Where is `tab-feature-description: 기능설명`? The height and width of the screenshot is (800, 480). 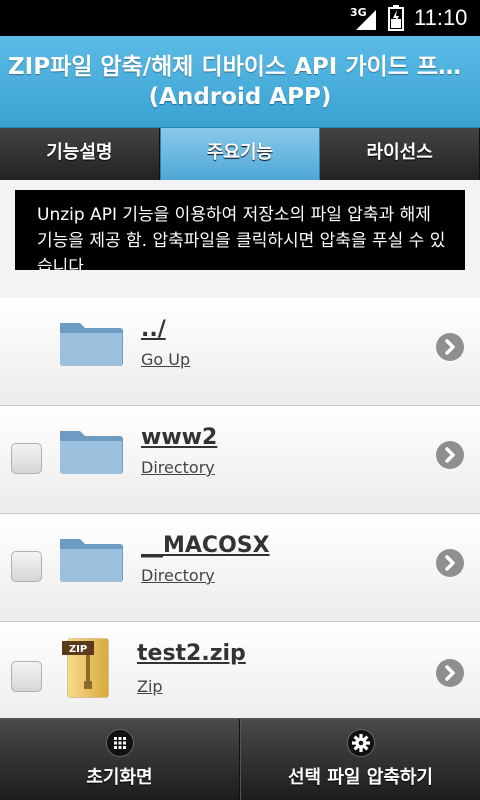 tab-feature-description: 기능설명 is located at coordinates (80, 154).